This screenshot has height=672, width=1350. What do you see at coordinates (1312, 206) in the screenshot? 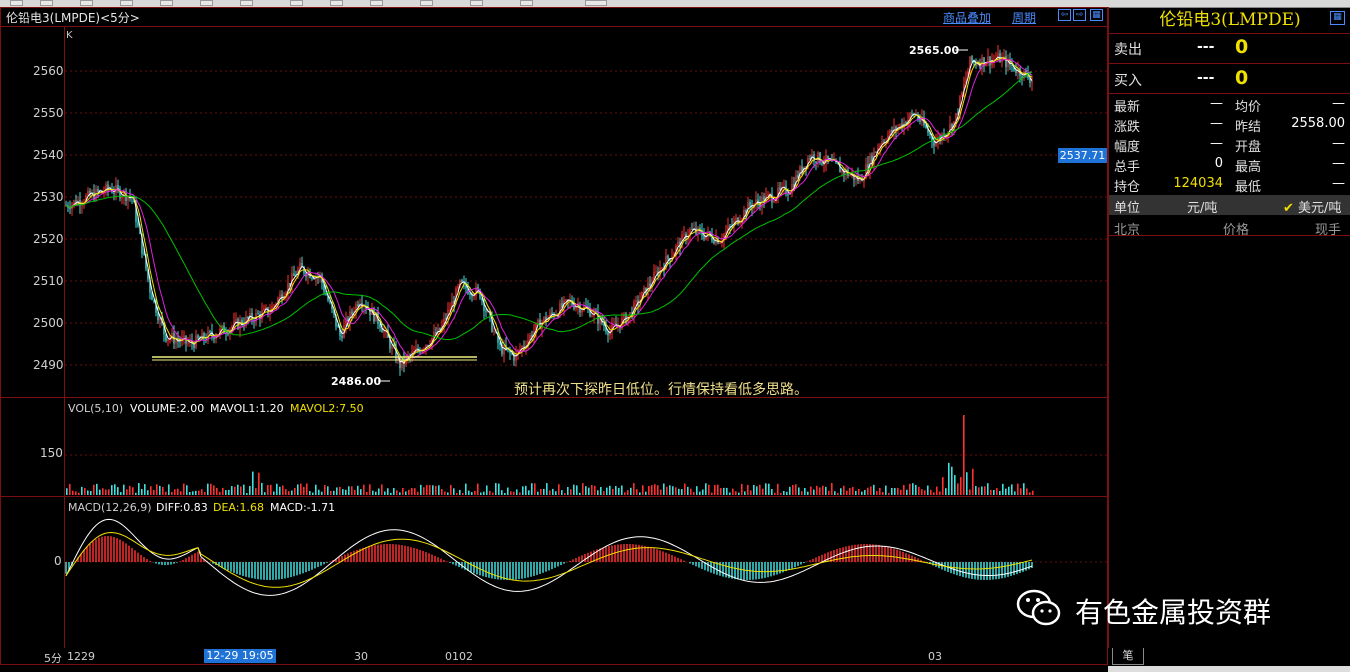
I see `unit-alt-option: ✔ 美元/吨` at bounding box center [1312, 206].